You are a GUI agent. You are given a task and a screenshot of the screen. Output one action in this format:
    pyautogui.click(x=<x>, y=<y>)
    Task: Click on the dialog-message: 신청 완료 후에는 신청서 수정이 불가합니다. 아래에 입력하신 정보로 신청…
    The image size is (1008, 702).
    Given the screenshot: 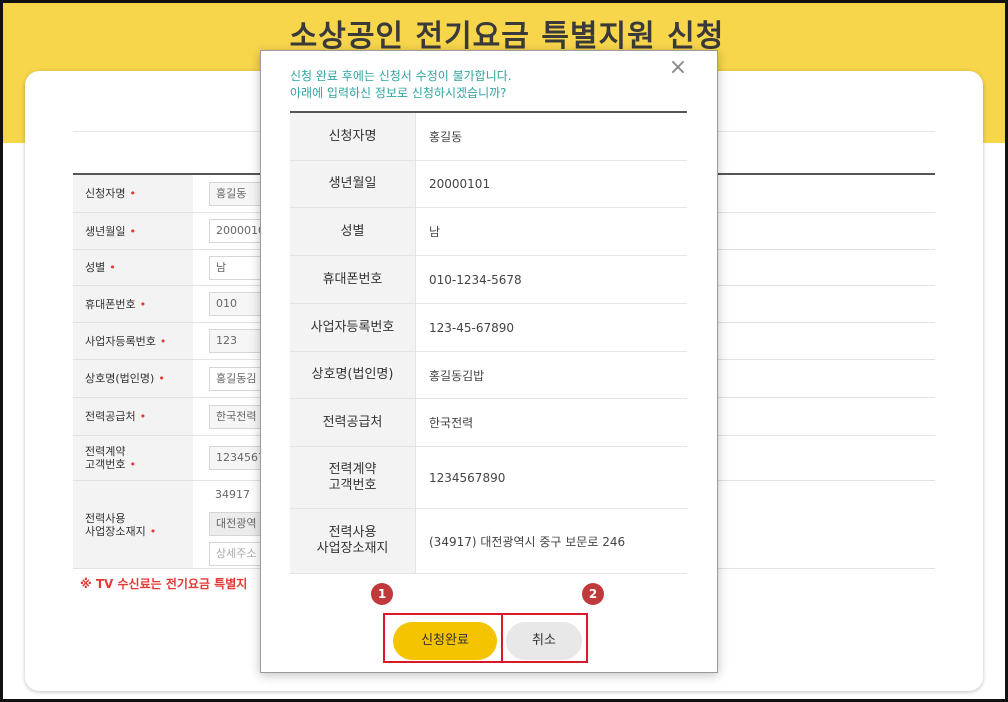 What is the action you would take?
    pyautogui.click(x=401, y=85)
    